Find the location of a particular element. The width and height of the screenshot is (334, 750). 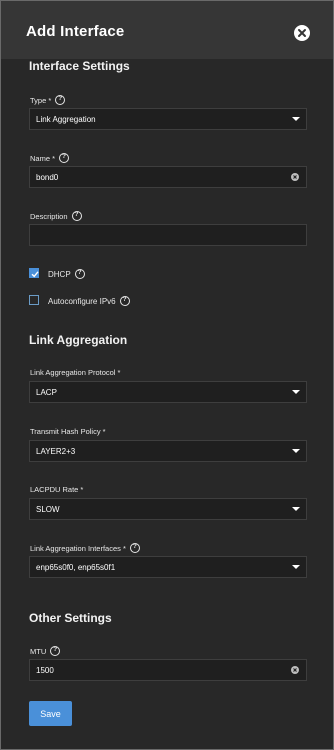

mtu-input: 1500 is located at coordinates (168, 670).